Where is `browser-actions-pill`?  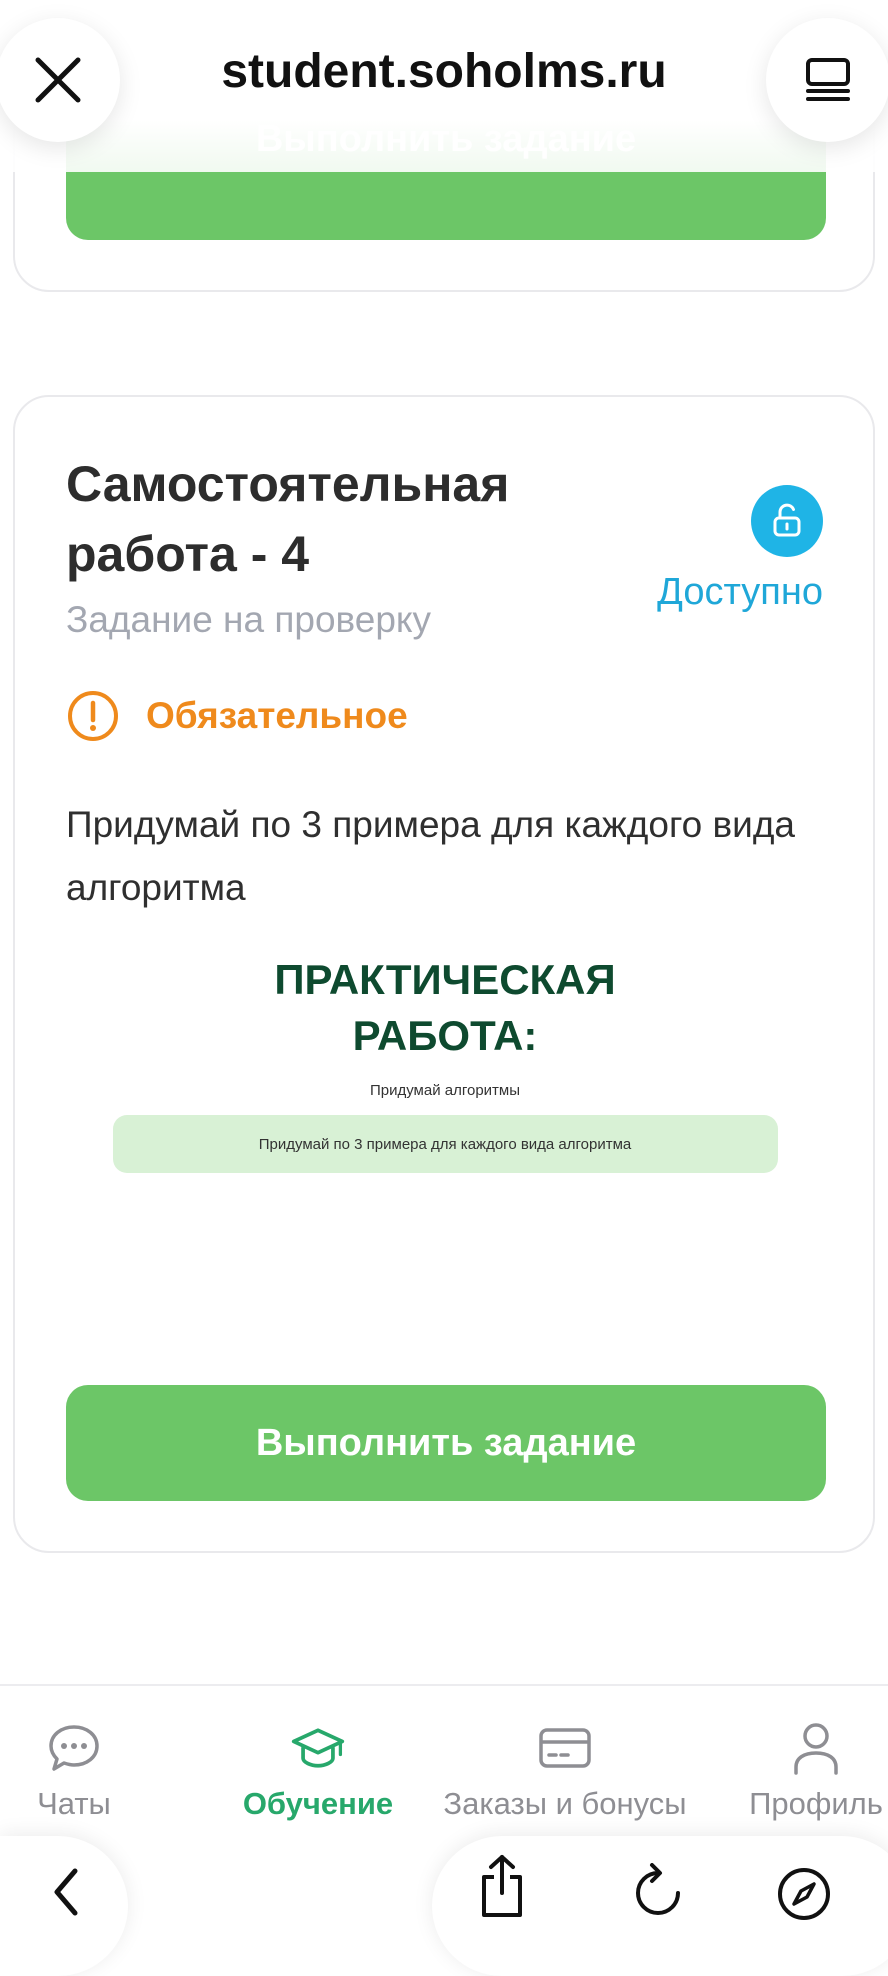 browser-actions-pill is located at coordinates (660, 1906).